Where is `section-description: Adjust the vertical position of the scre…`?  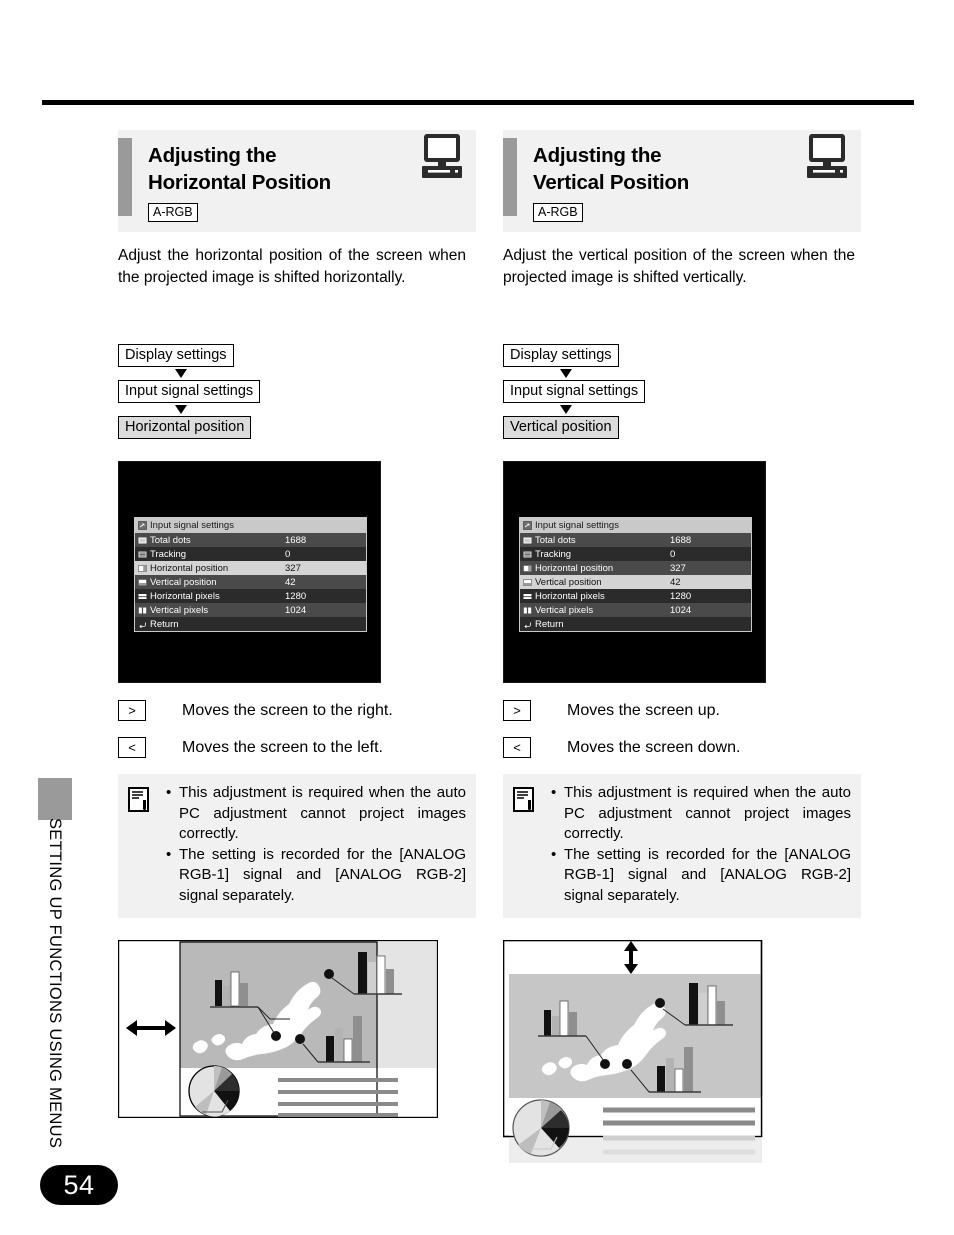 section-description: Adjust the vertical position of the scre… is located at coordinates (679, 266).